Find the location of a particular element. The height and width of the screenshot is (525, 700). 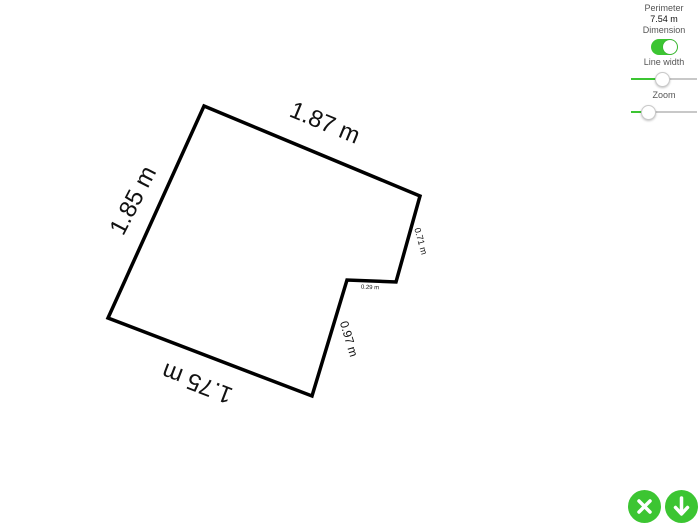

perimeter-label: Perimeter is located at coordinates (664, 8).